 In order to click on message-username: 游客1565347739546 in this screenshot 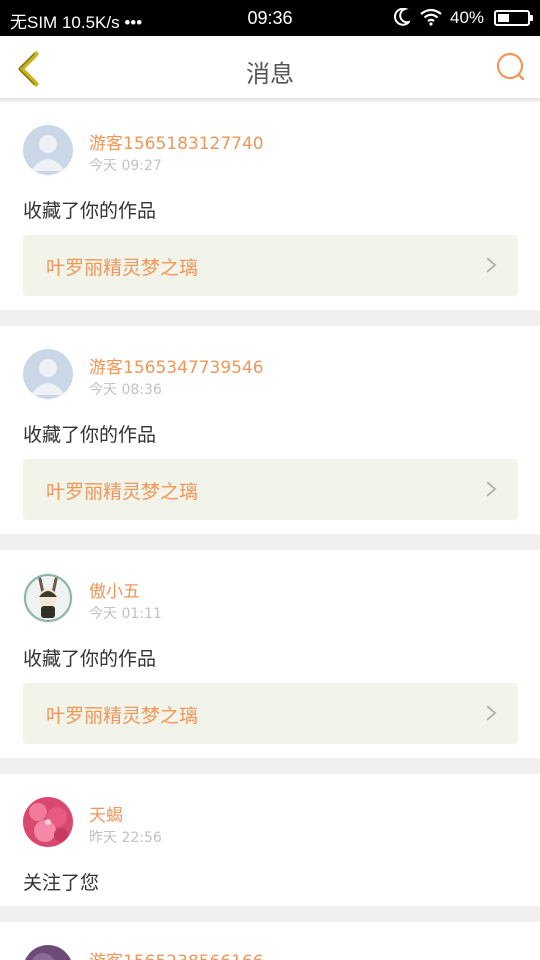, I will do `click(176, 365)`.